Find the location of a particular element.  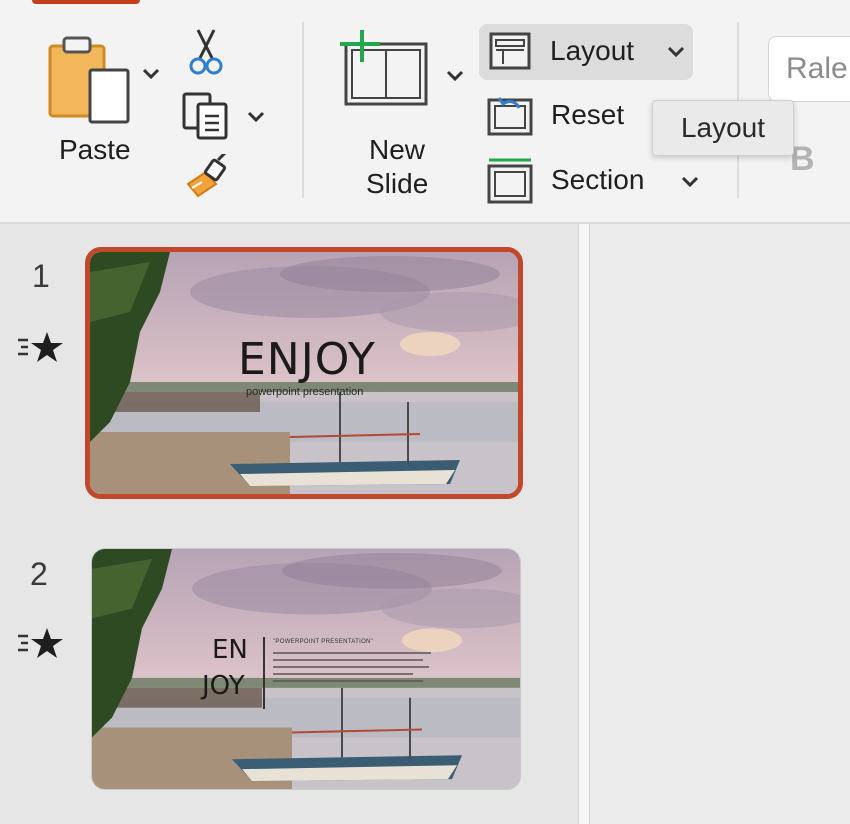

new-slide-button: New Slide is located at coordinates (391, 116).